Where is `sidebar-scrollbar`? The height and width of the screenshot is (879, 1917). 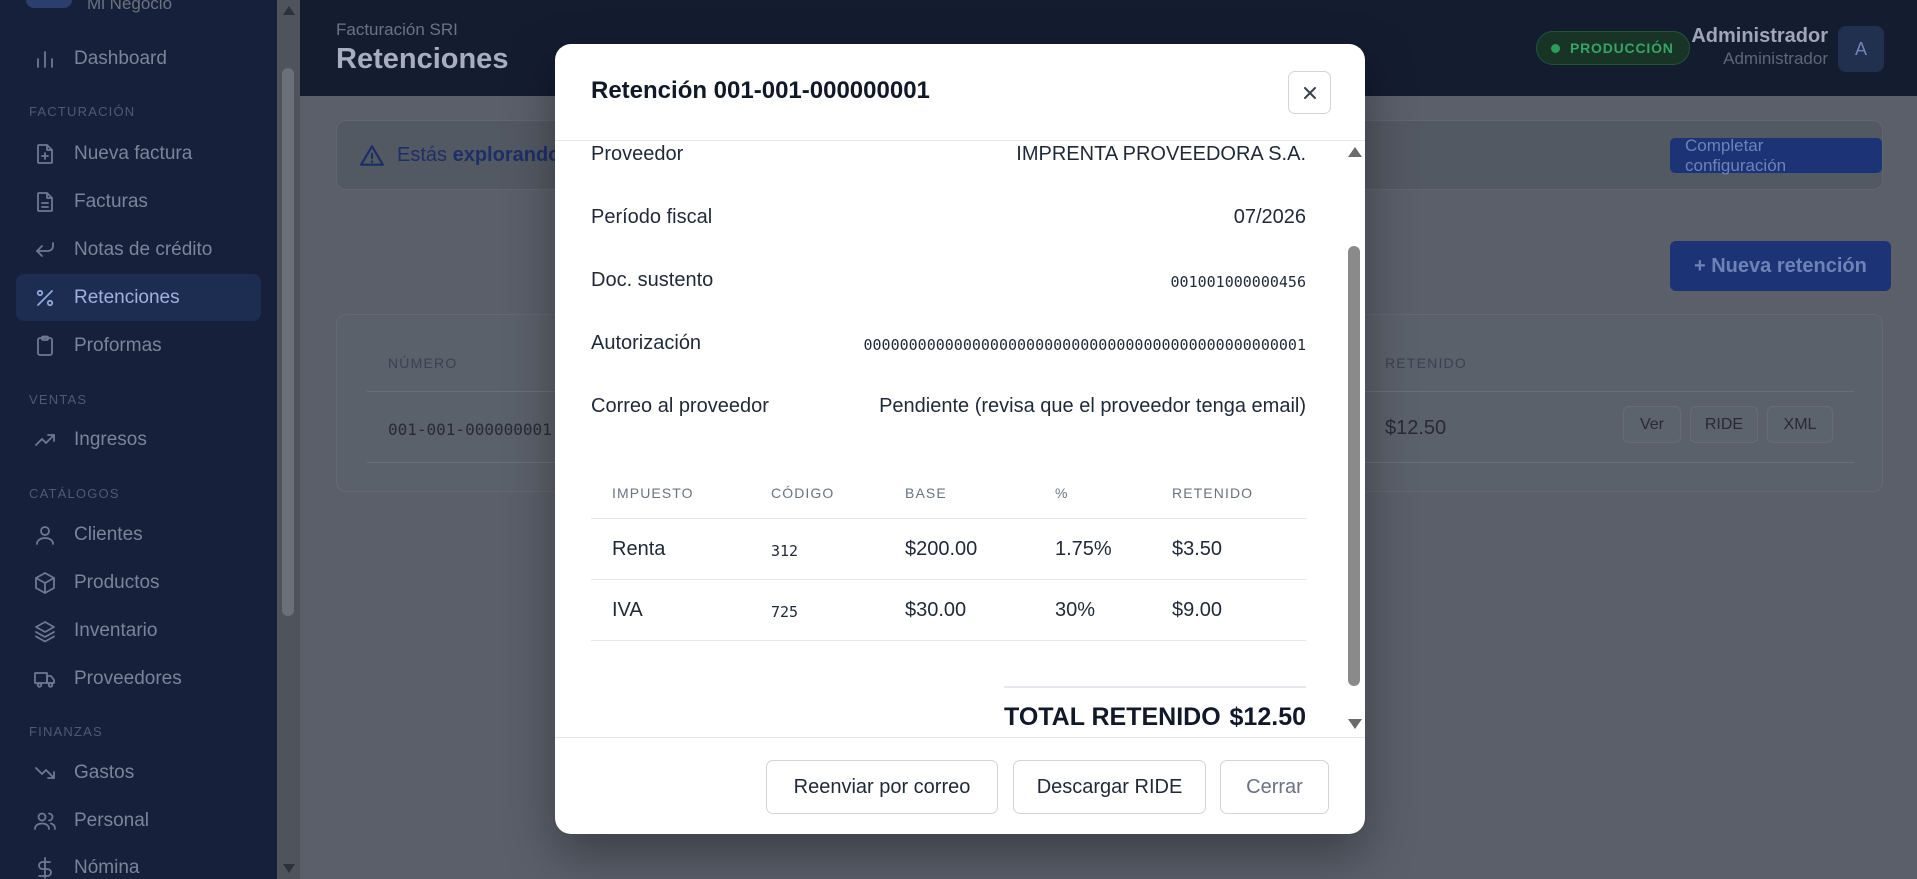
sidebar-scrollbar is located at coordinates (288, 439).